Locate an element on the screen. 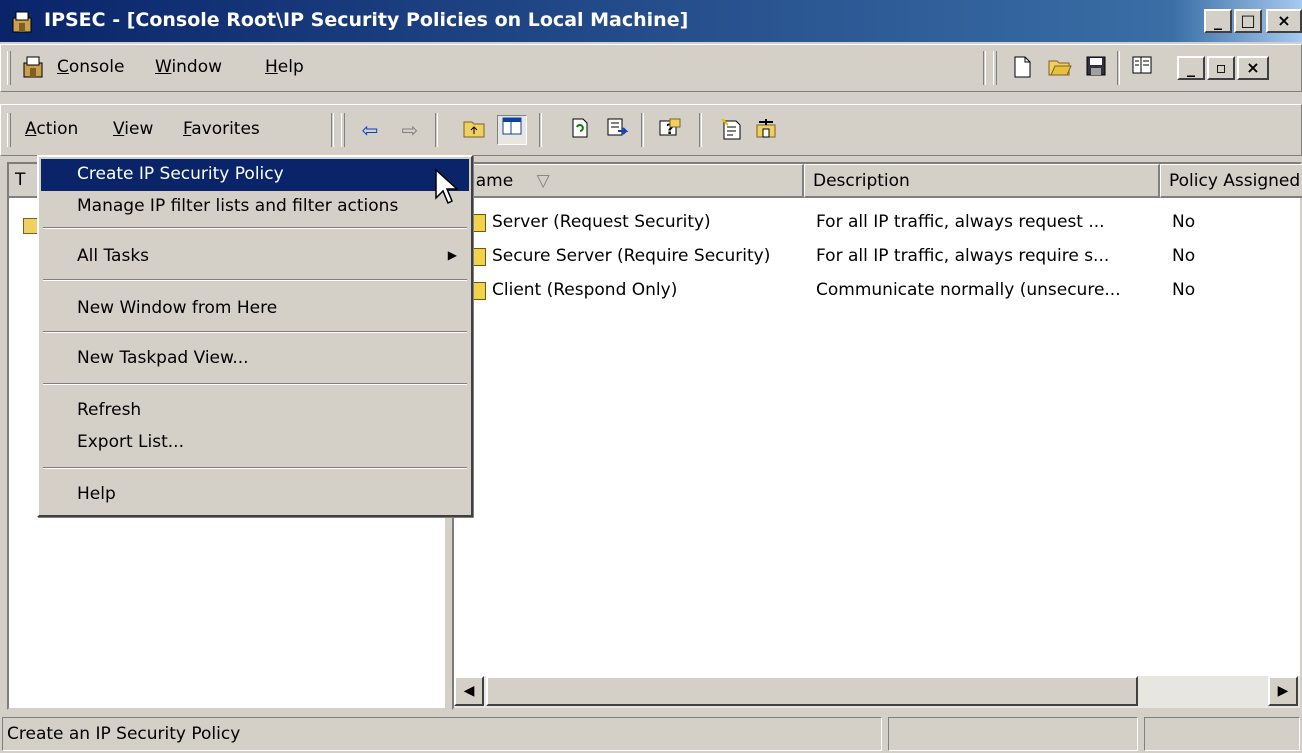  help-icon: ? is located at coordinates (670, 130).